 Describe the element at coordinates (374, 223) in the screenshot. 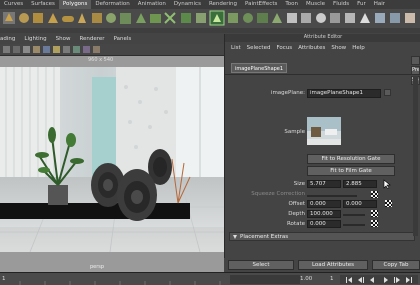

I see `rotate-map-icon` at that location.